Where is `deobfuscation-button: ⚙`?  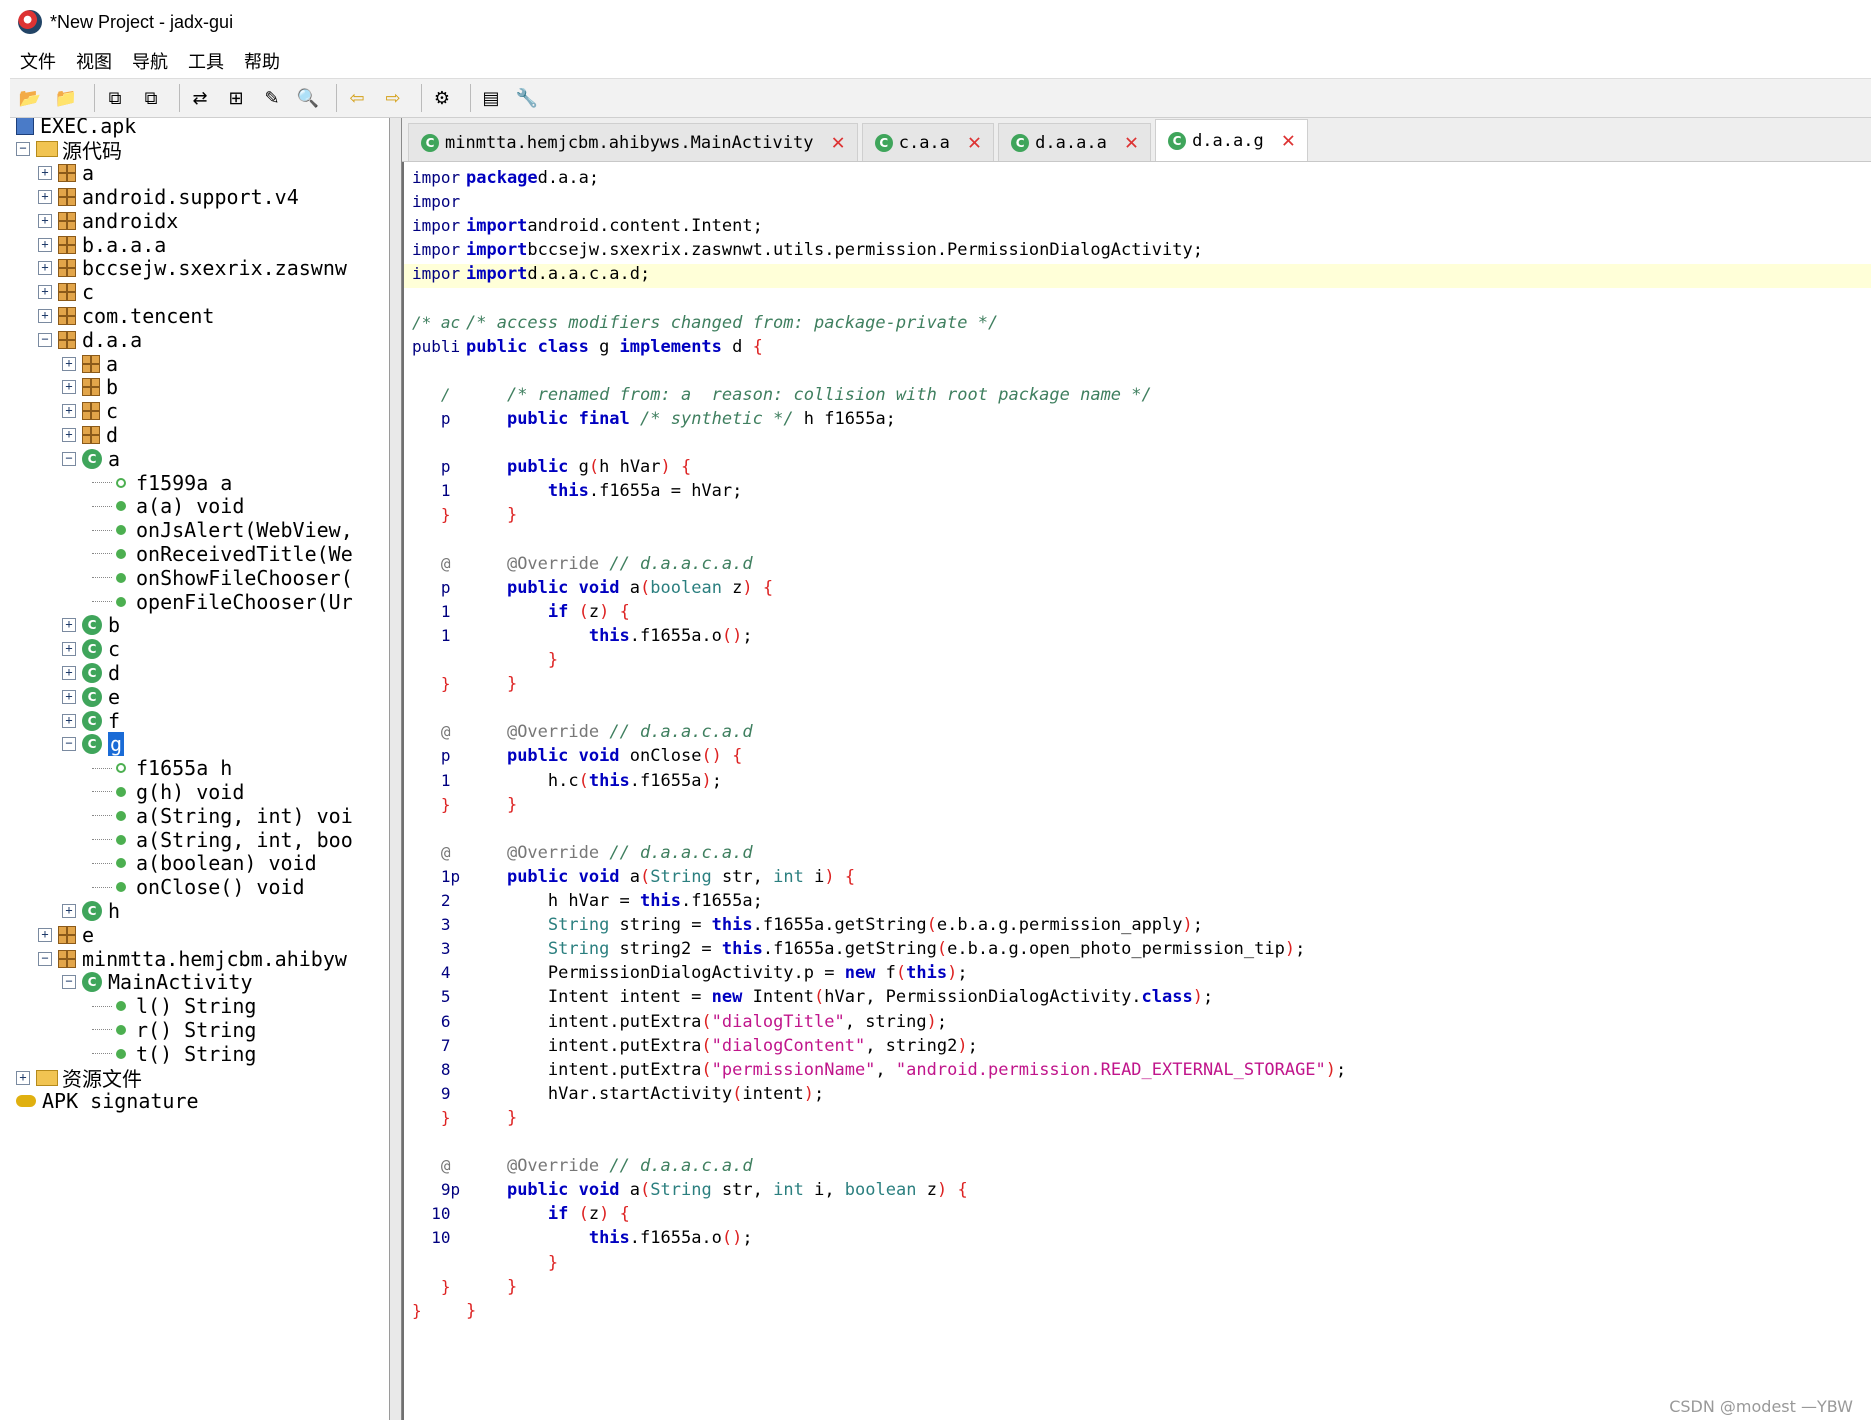 deobfuscation-button: ⚙ is located at coordinates (442, 98).